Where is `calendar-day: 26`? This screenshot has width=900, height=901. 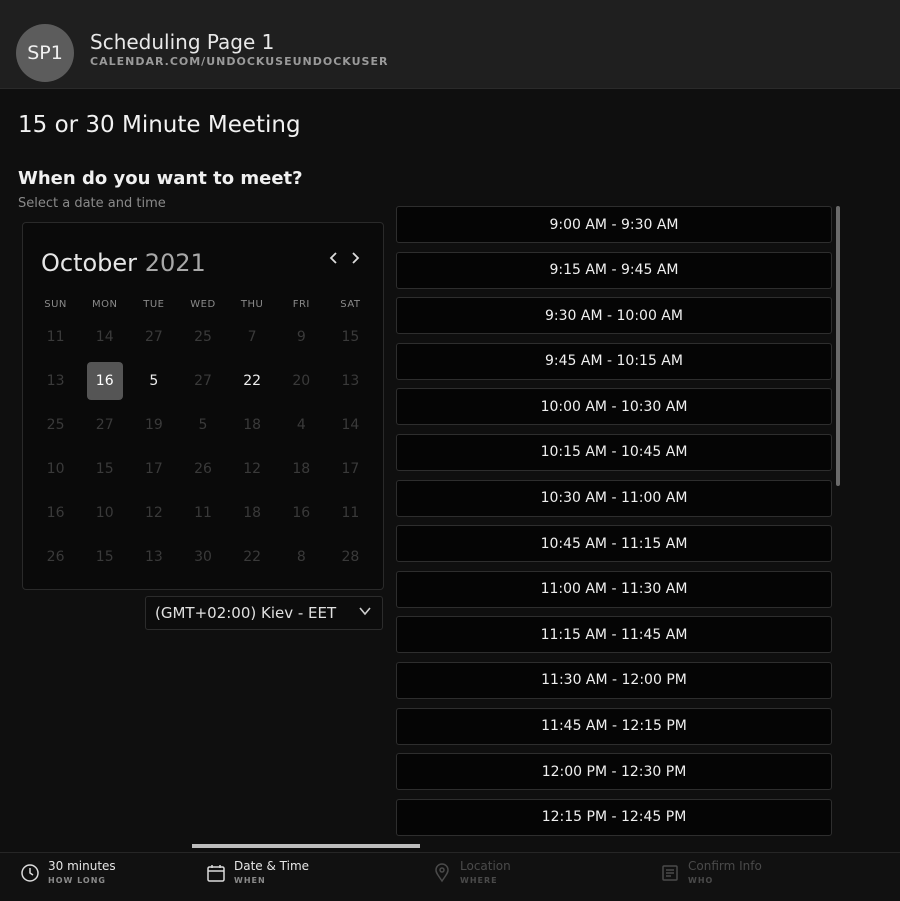 calendar-day: 26 is located at coordinates (202, 469).